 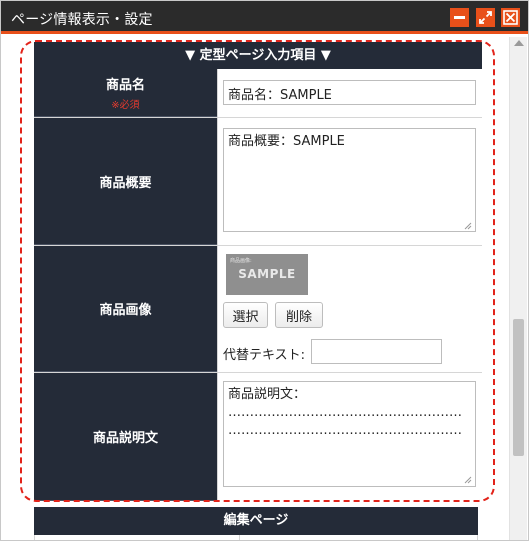 I want to click on field-label-cell: 商品概要, so click(x=125, y=181).